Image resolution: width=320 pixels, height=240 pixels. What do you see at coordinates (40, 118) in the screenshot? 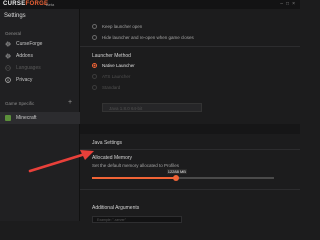
I see `sidebar-item-minecraft: Minecraft` at bounding box center [40, 118].